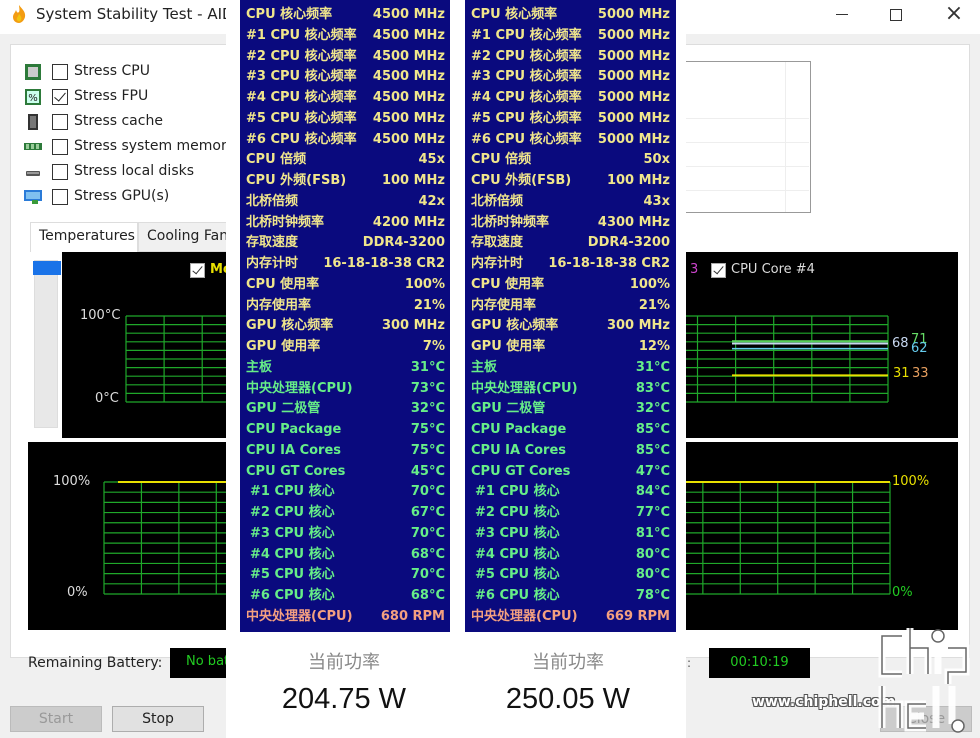  What do you see at coordinates (570, 202) in the screenshot?
I see `sensor-row: 北桥倍频 43x` at bounding box center [570, 202].